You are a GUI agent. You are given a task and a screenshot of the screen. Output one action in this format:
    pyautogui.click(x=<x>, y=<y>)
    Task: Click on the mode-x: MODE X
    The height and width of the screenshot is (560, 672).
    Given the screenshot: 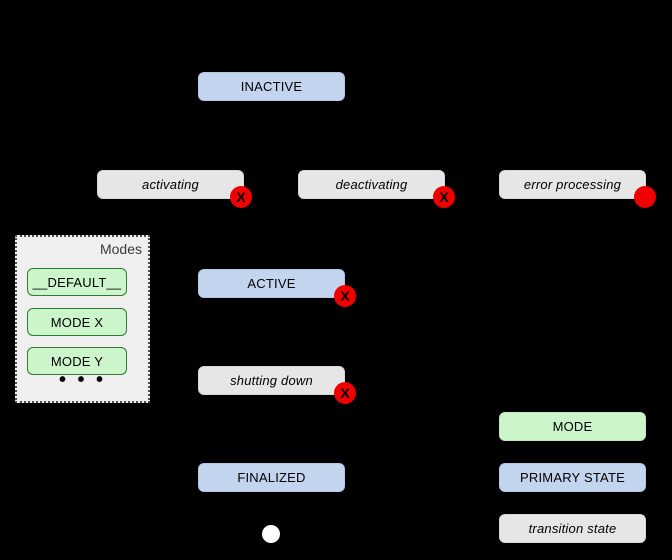 What is the action you would take?
    pyautogui.click(x=77, y=322)
    